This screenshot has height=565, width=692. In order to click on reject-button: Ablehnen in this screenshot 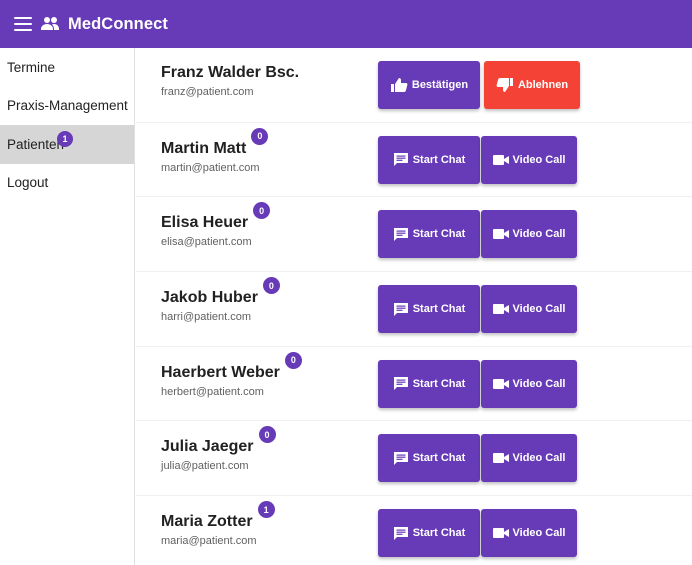, I will do `click(532, 85)`.